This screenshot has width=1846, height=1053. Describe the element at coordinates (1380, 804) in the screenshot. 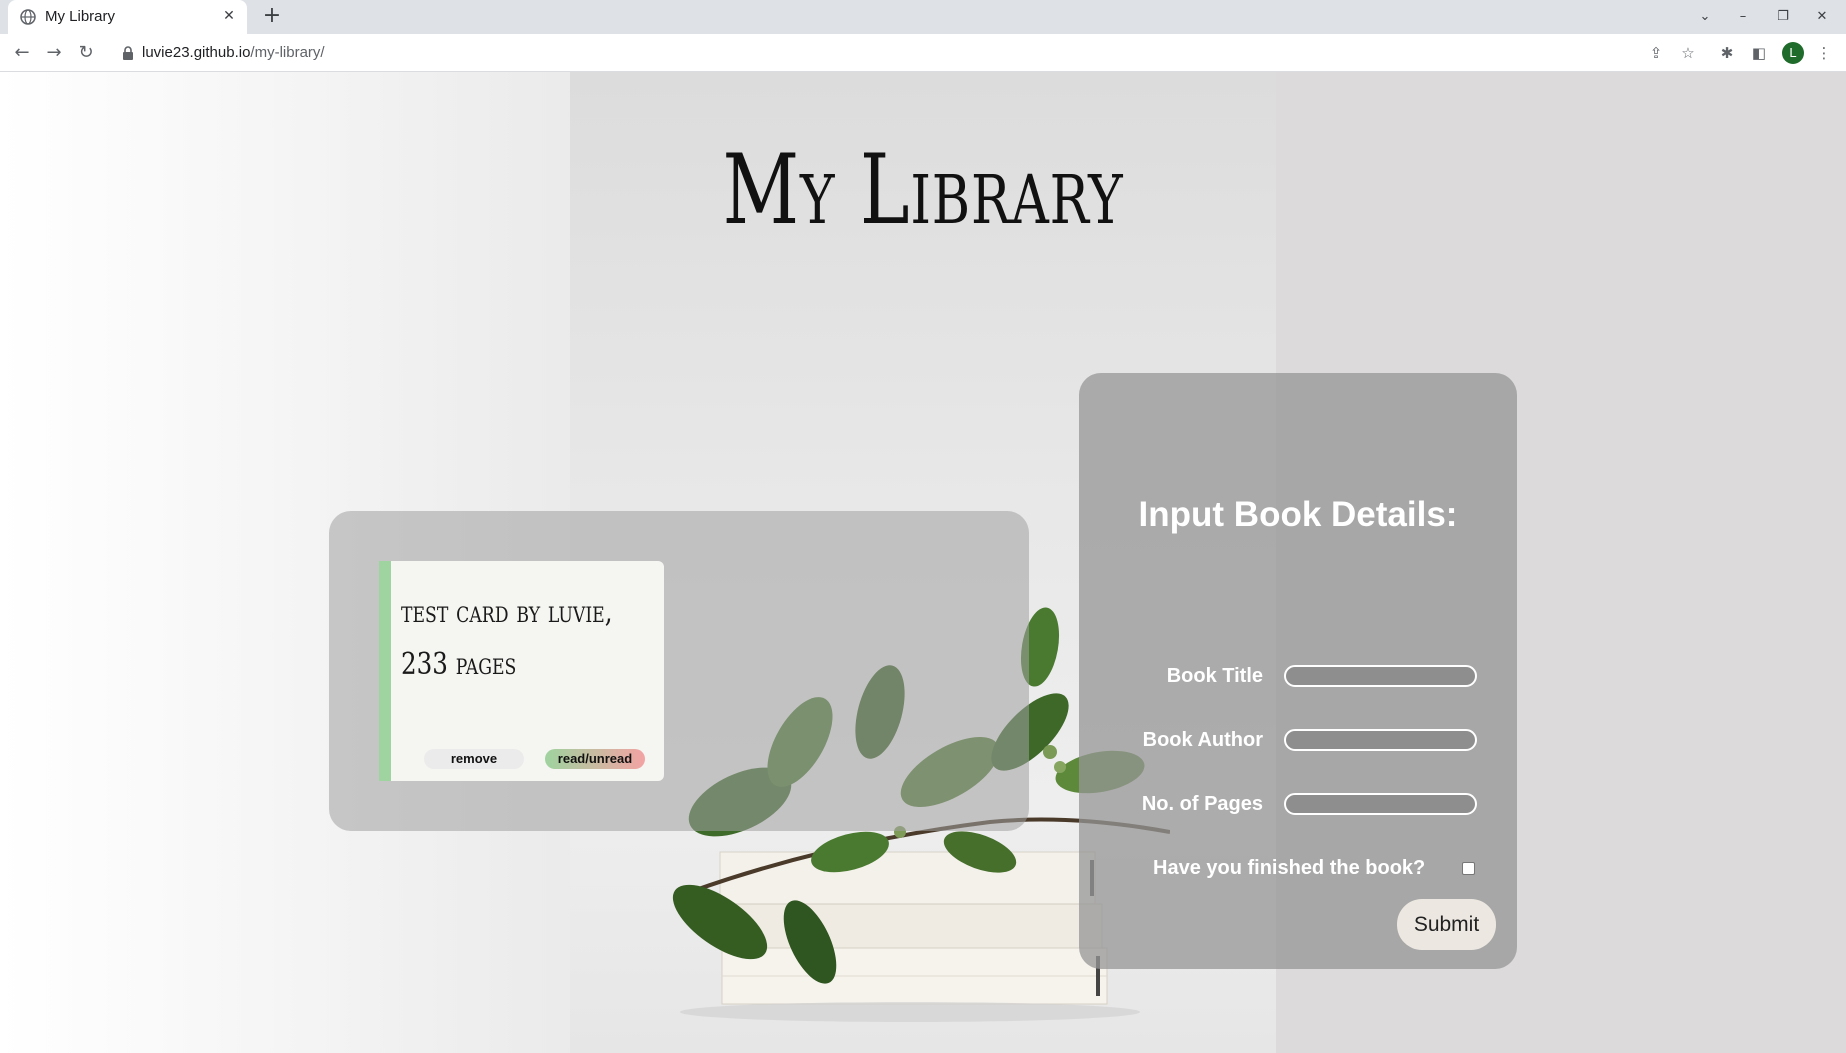

I see `pages-input` at that location.